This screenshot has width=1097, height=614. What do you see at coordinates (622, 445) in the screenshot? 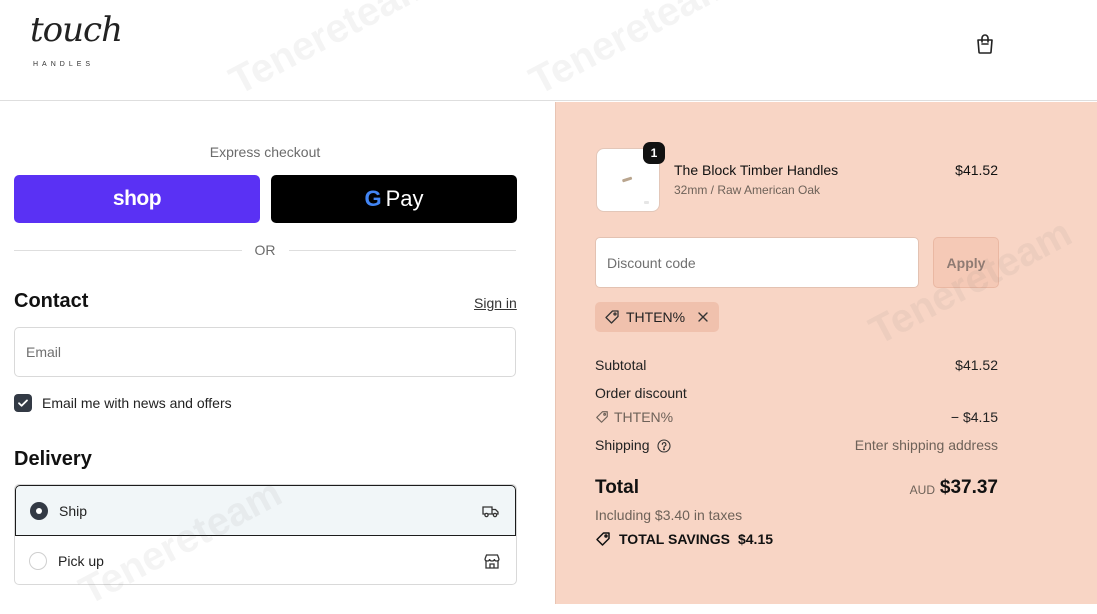
I see `shipping-label: Shipping` at bounding box center [622, 445].